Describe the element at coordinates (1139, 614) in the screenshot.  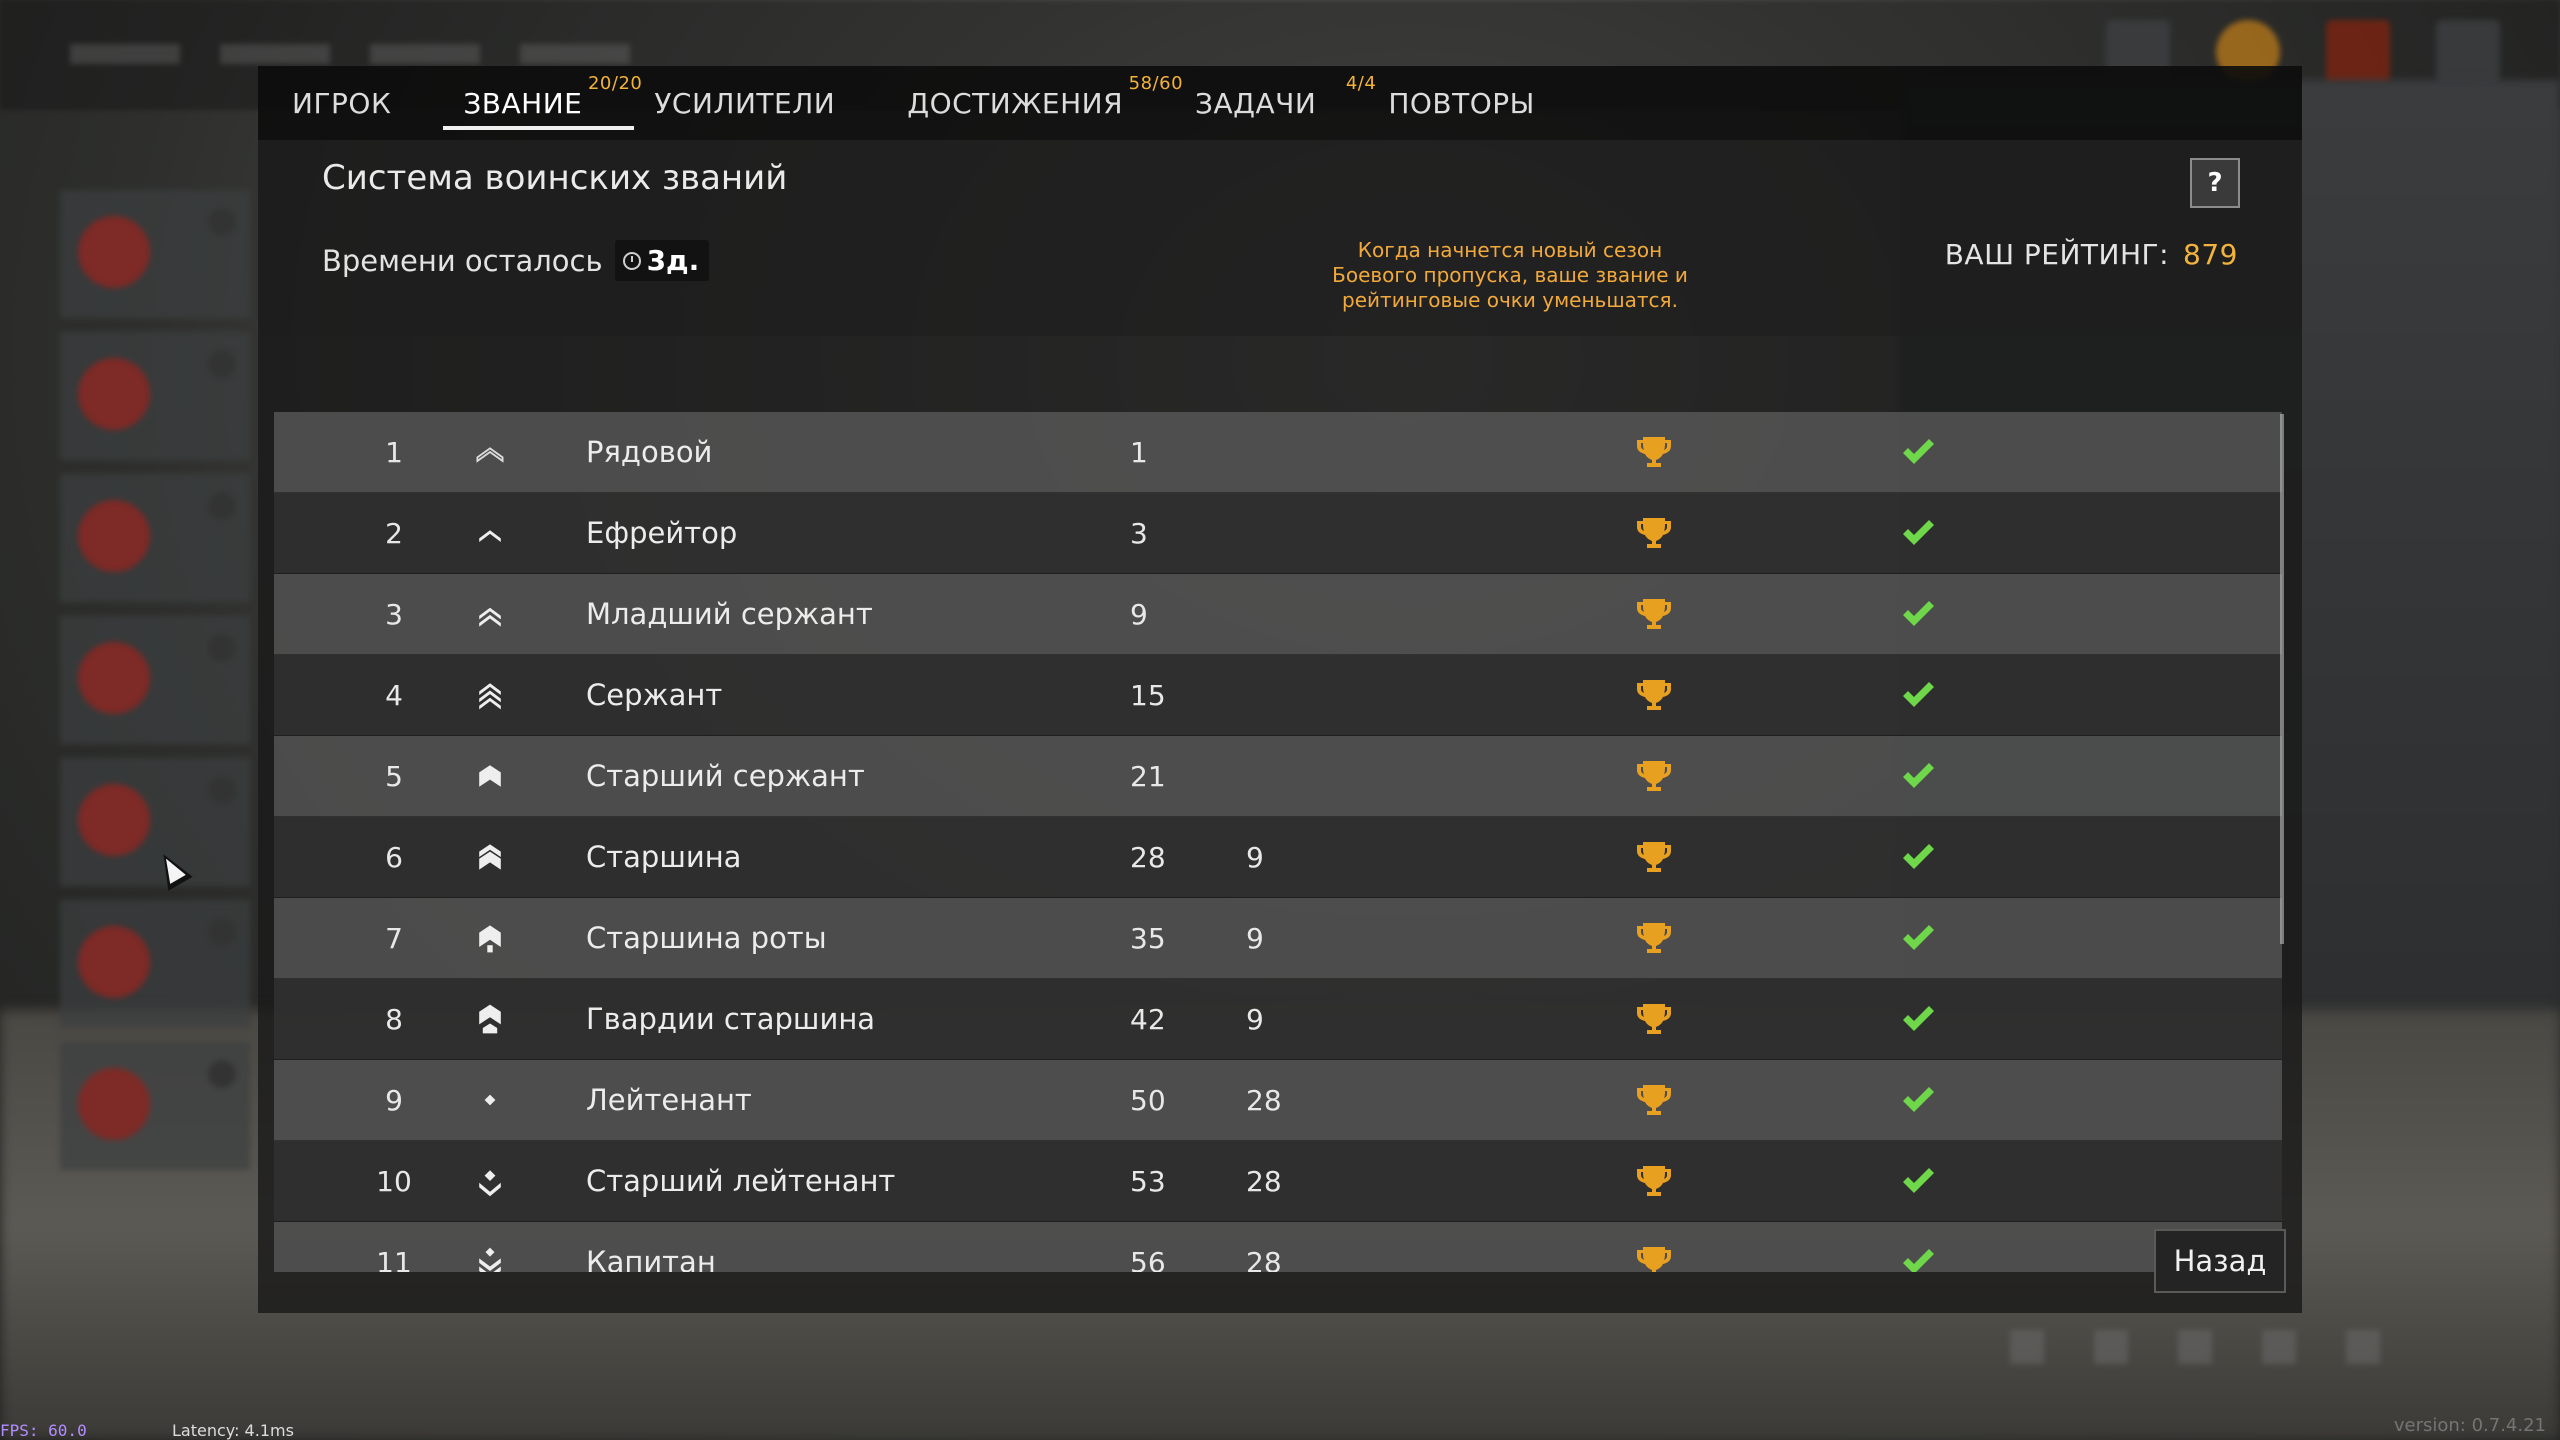
I see `rank-required-points: 9` at that location.